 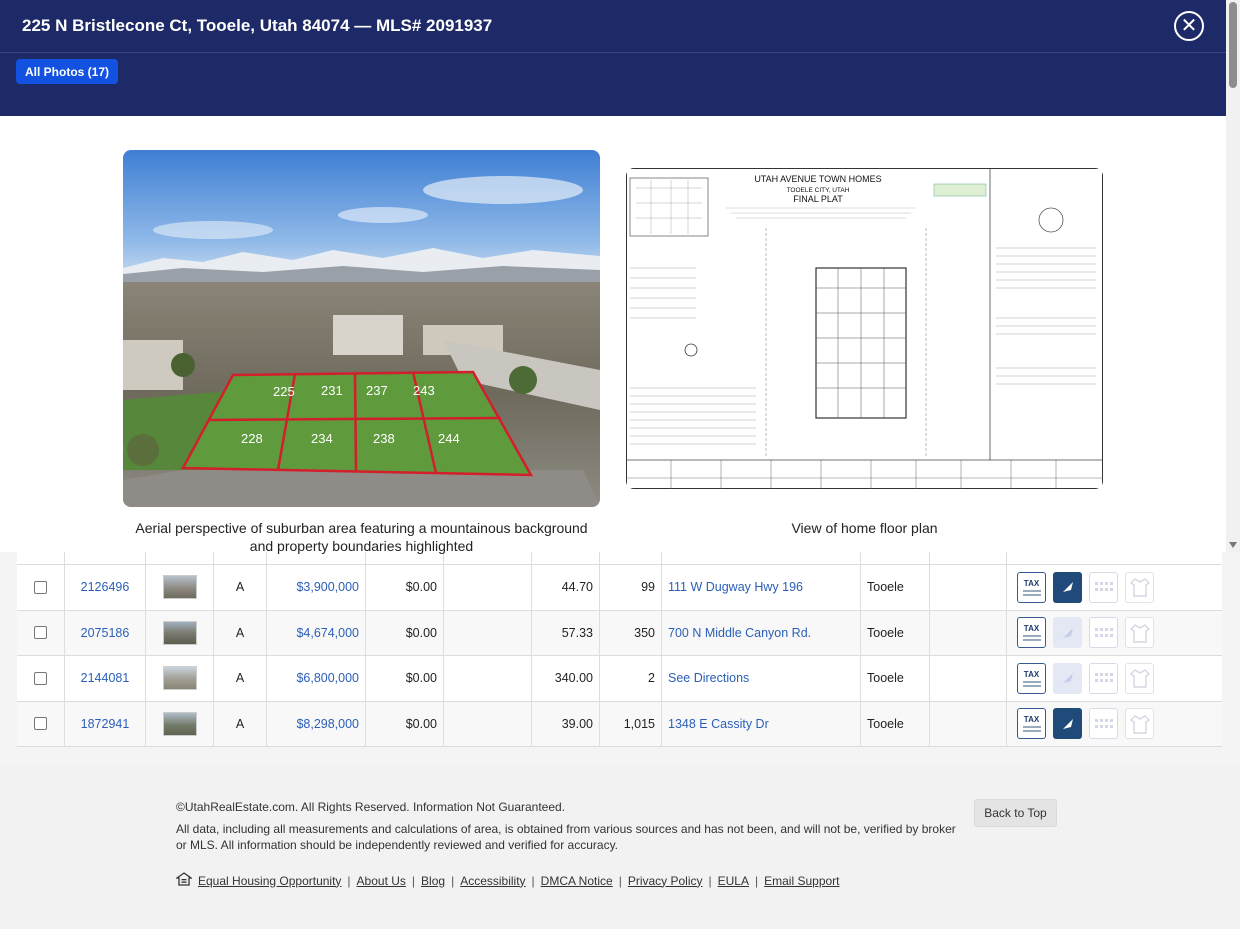 I want to click on plat-title: UTAH AVENUE TOWN HOMES, so click(x=817, y=179).